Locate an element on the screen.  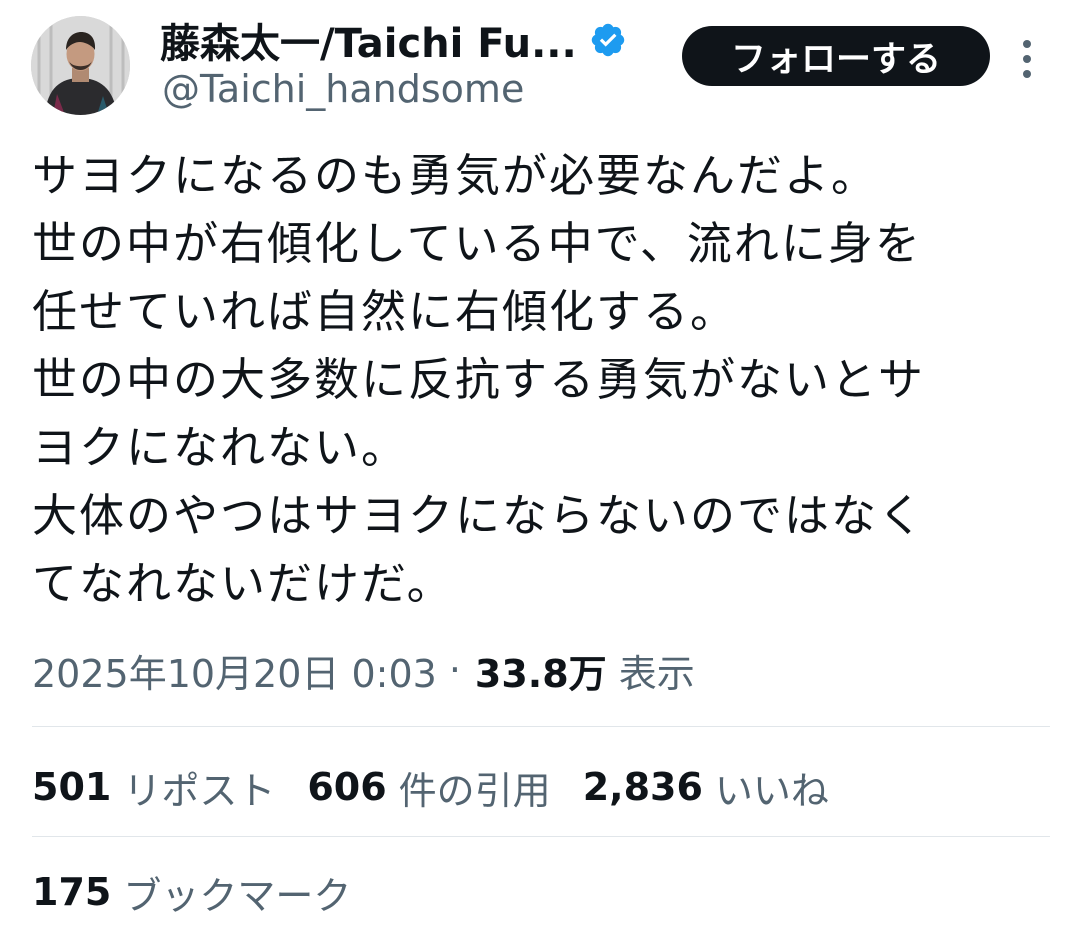
tweet-text-line: ヨクになれない。 is located at coordinates (220, 447).